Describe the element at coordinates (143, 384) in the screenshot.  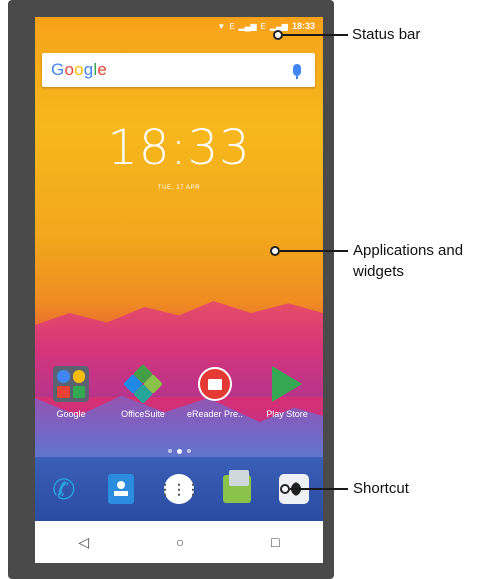
I see `officesuite-icon` at that location.